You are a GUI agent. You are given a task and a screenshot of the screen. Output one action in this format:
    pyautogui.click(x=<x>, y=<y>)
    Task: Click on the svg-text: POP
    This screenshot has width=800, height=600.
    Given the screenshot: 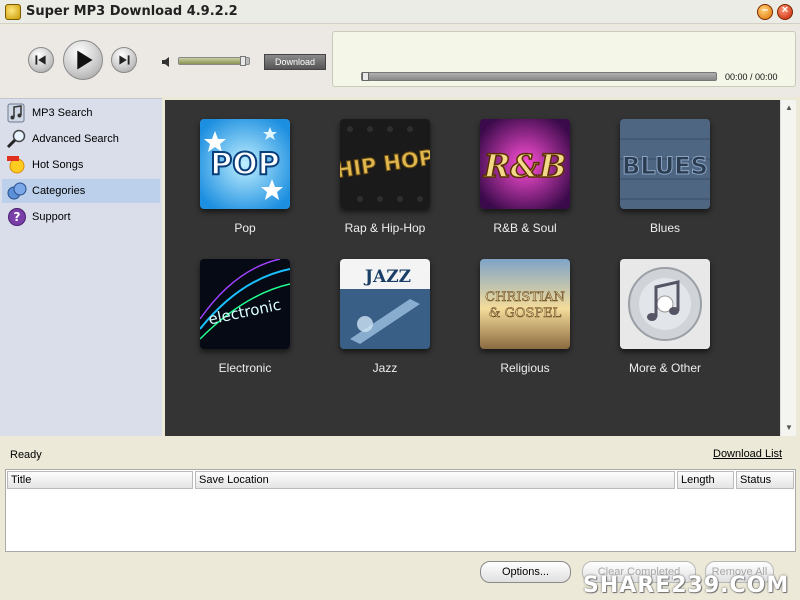 What is the action you would take?
    pyautogui.click(x=244, y=164)
    